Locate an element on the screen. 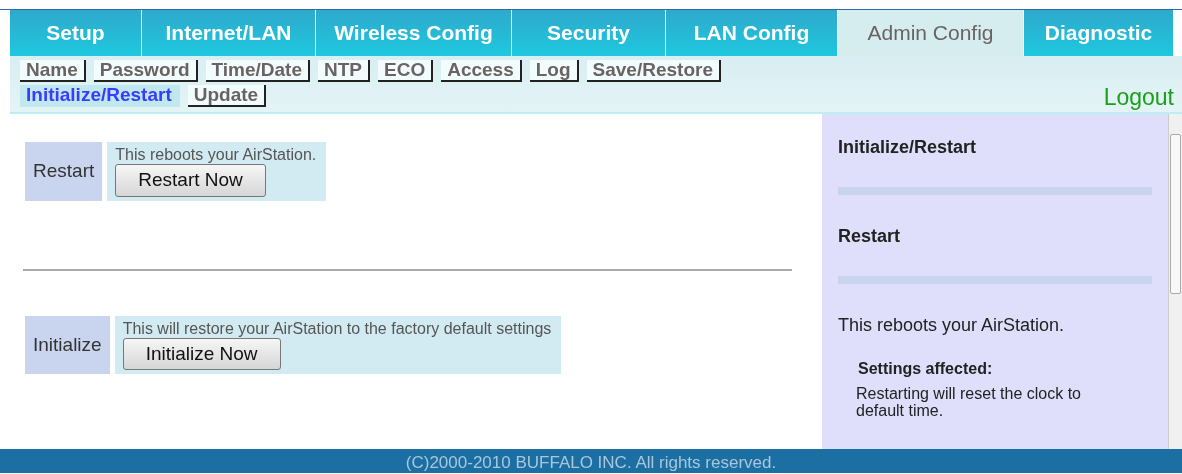  sub-tab: Initialize/Restart is located at coordinates (100, 96).